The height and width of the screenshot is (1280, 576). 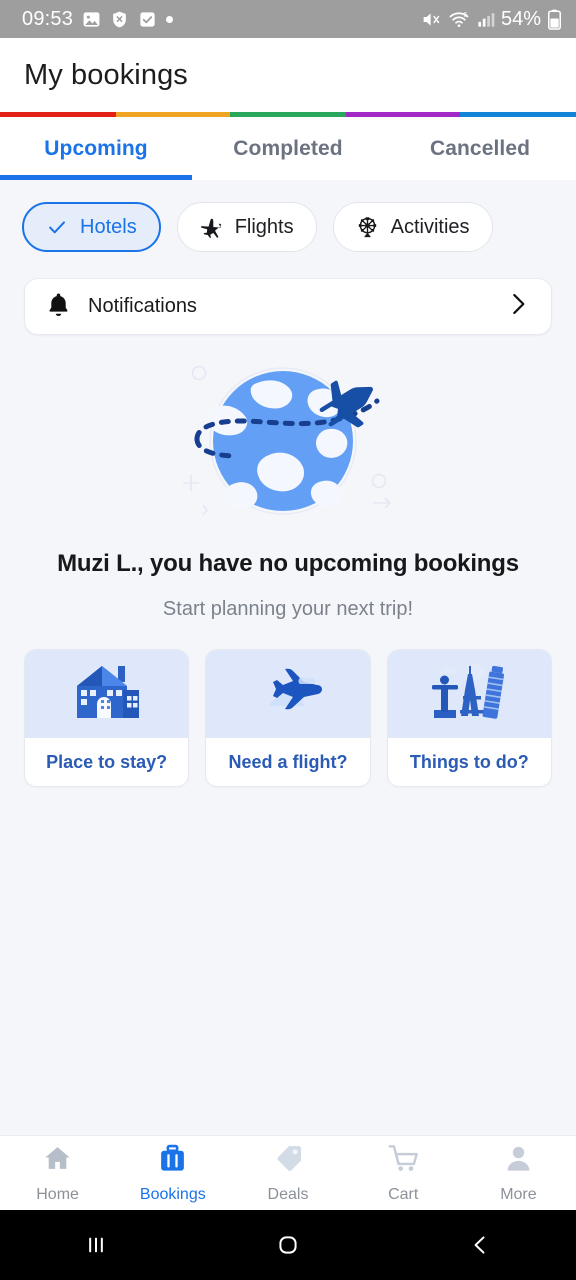 I want to click on card-things-to-do-art, so click(x=469, y=694).